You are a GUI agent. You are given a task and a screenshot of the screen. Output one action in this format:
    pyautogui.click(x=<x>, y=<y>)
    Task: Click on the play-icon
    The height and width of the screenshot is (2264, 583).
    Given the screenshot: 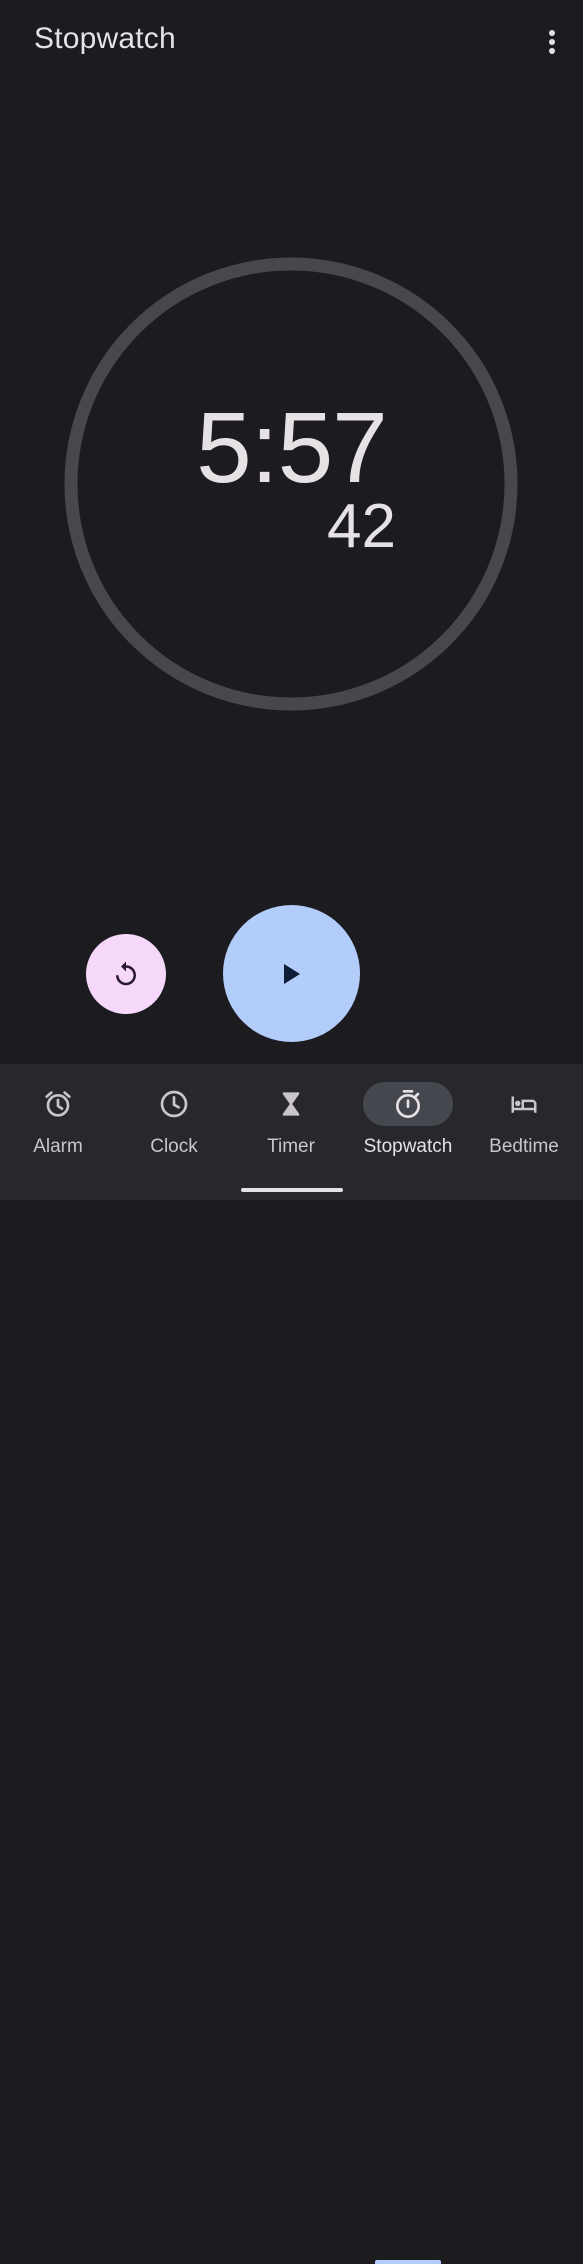 What is the action you would take?
    pyautogui.click(x=291, y=973)
    